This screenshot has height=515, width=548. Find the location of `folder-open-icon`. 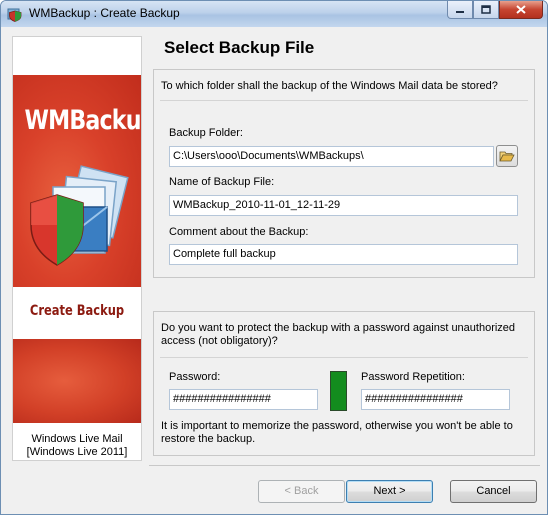

folder-open-icon is located at coordinates (507, 156).